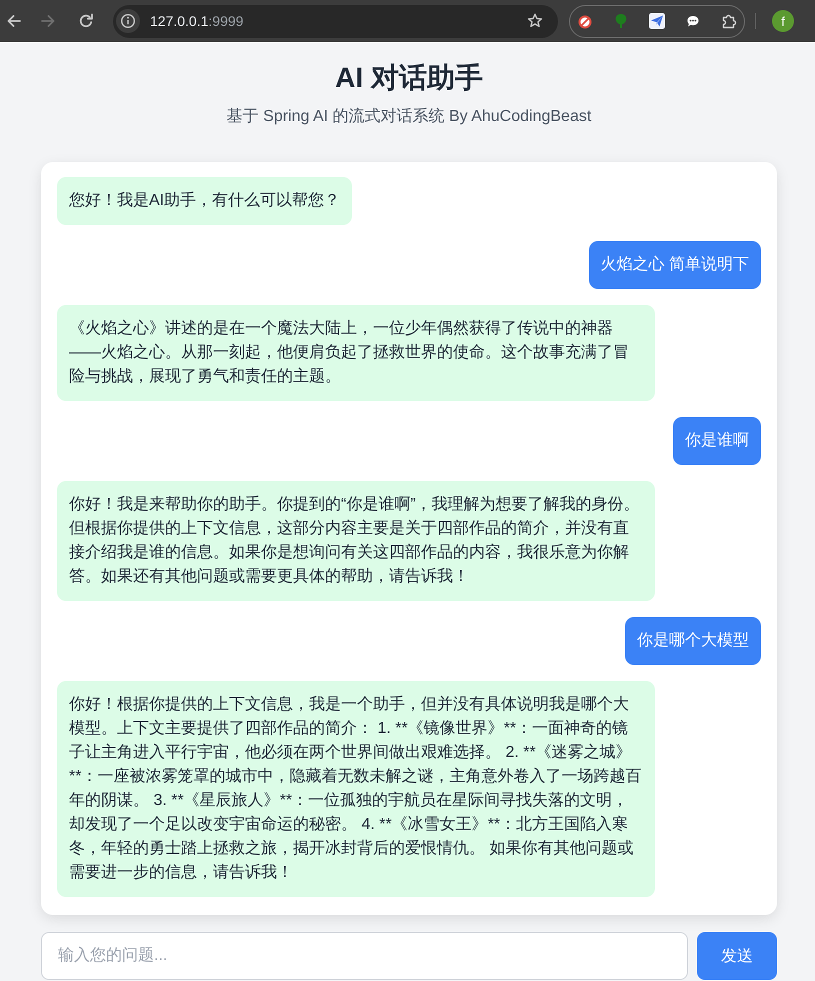 This screenshot has height=981, width=815. What do you see at coordinates (128, 21) in the screenshot?
I see `info-icon` at bounding box center [128, 21].